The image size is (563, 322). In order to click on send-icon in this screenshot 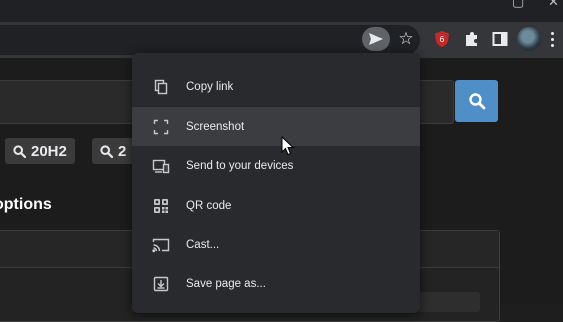, I will do `click(376, 39)`.